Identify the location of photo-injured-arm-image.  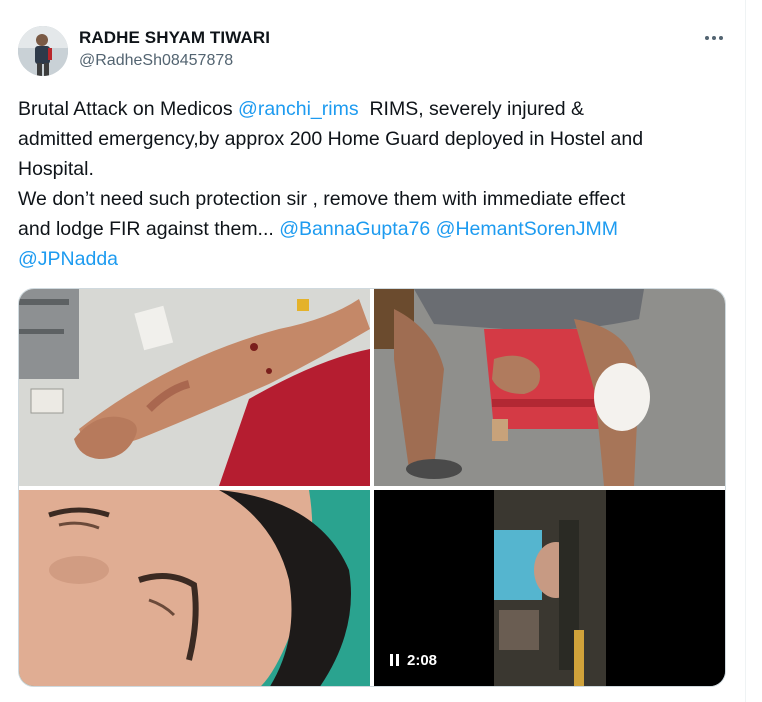
(194, 387).